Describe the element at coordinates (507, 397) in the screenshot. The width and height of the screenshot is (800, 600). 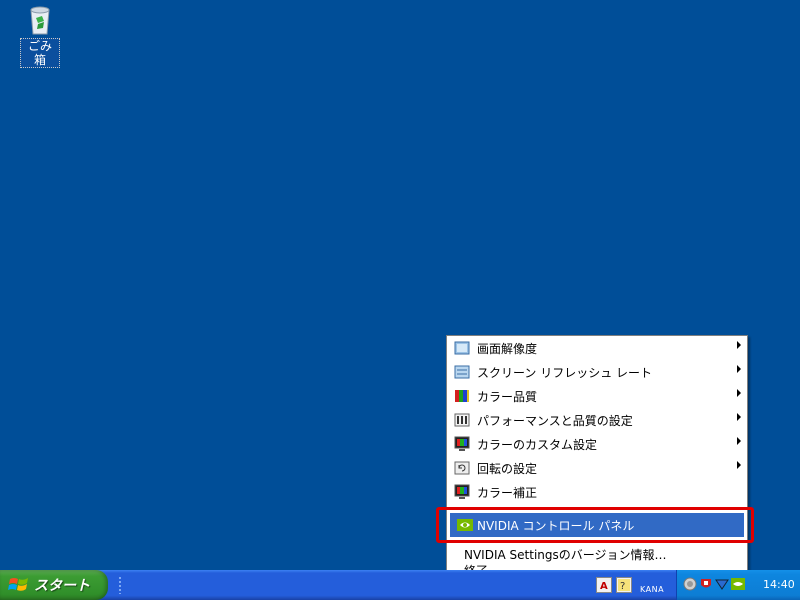
I see `menu-item-label: カラー品質` at that location.